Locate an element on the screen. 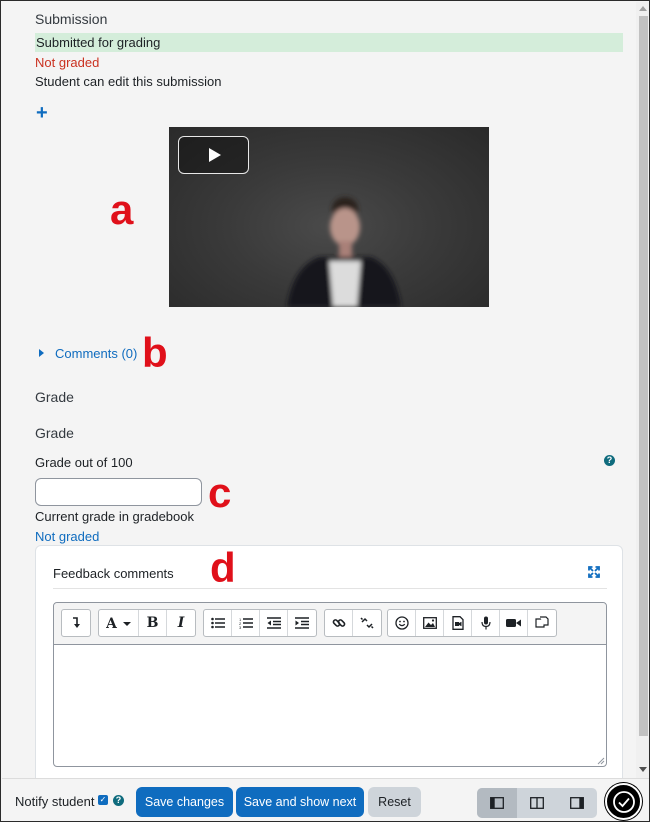 The height and width of the screenshot is (822, 650). expand-caret-icon is located at coordinates (41, 353).